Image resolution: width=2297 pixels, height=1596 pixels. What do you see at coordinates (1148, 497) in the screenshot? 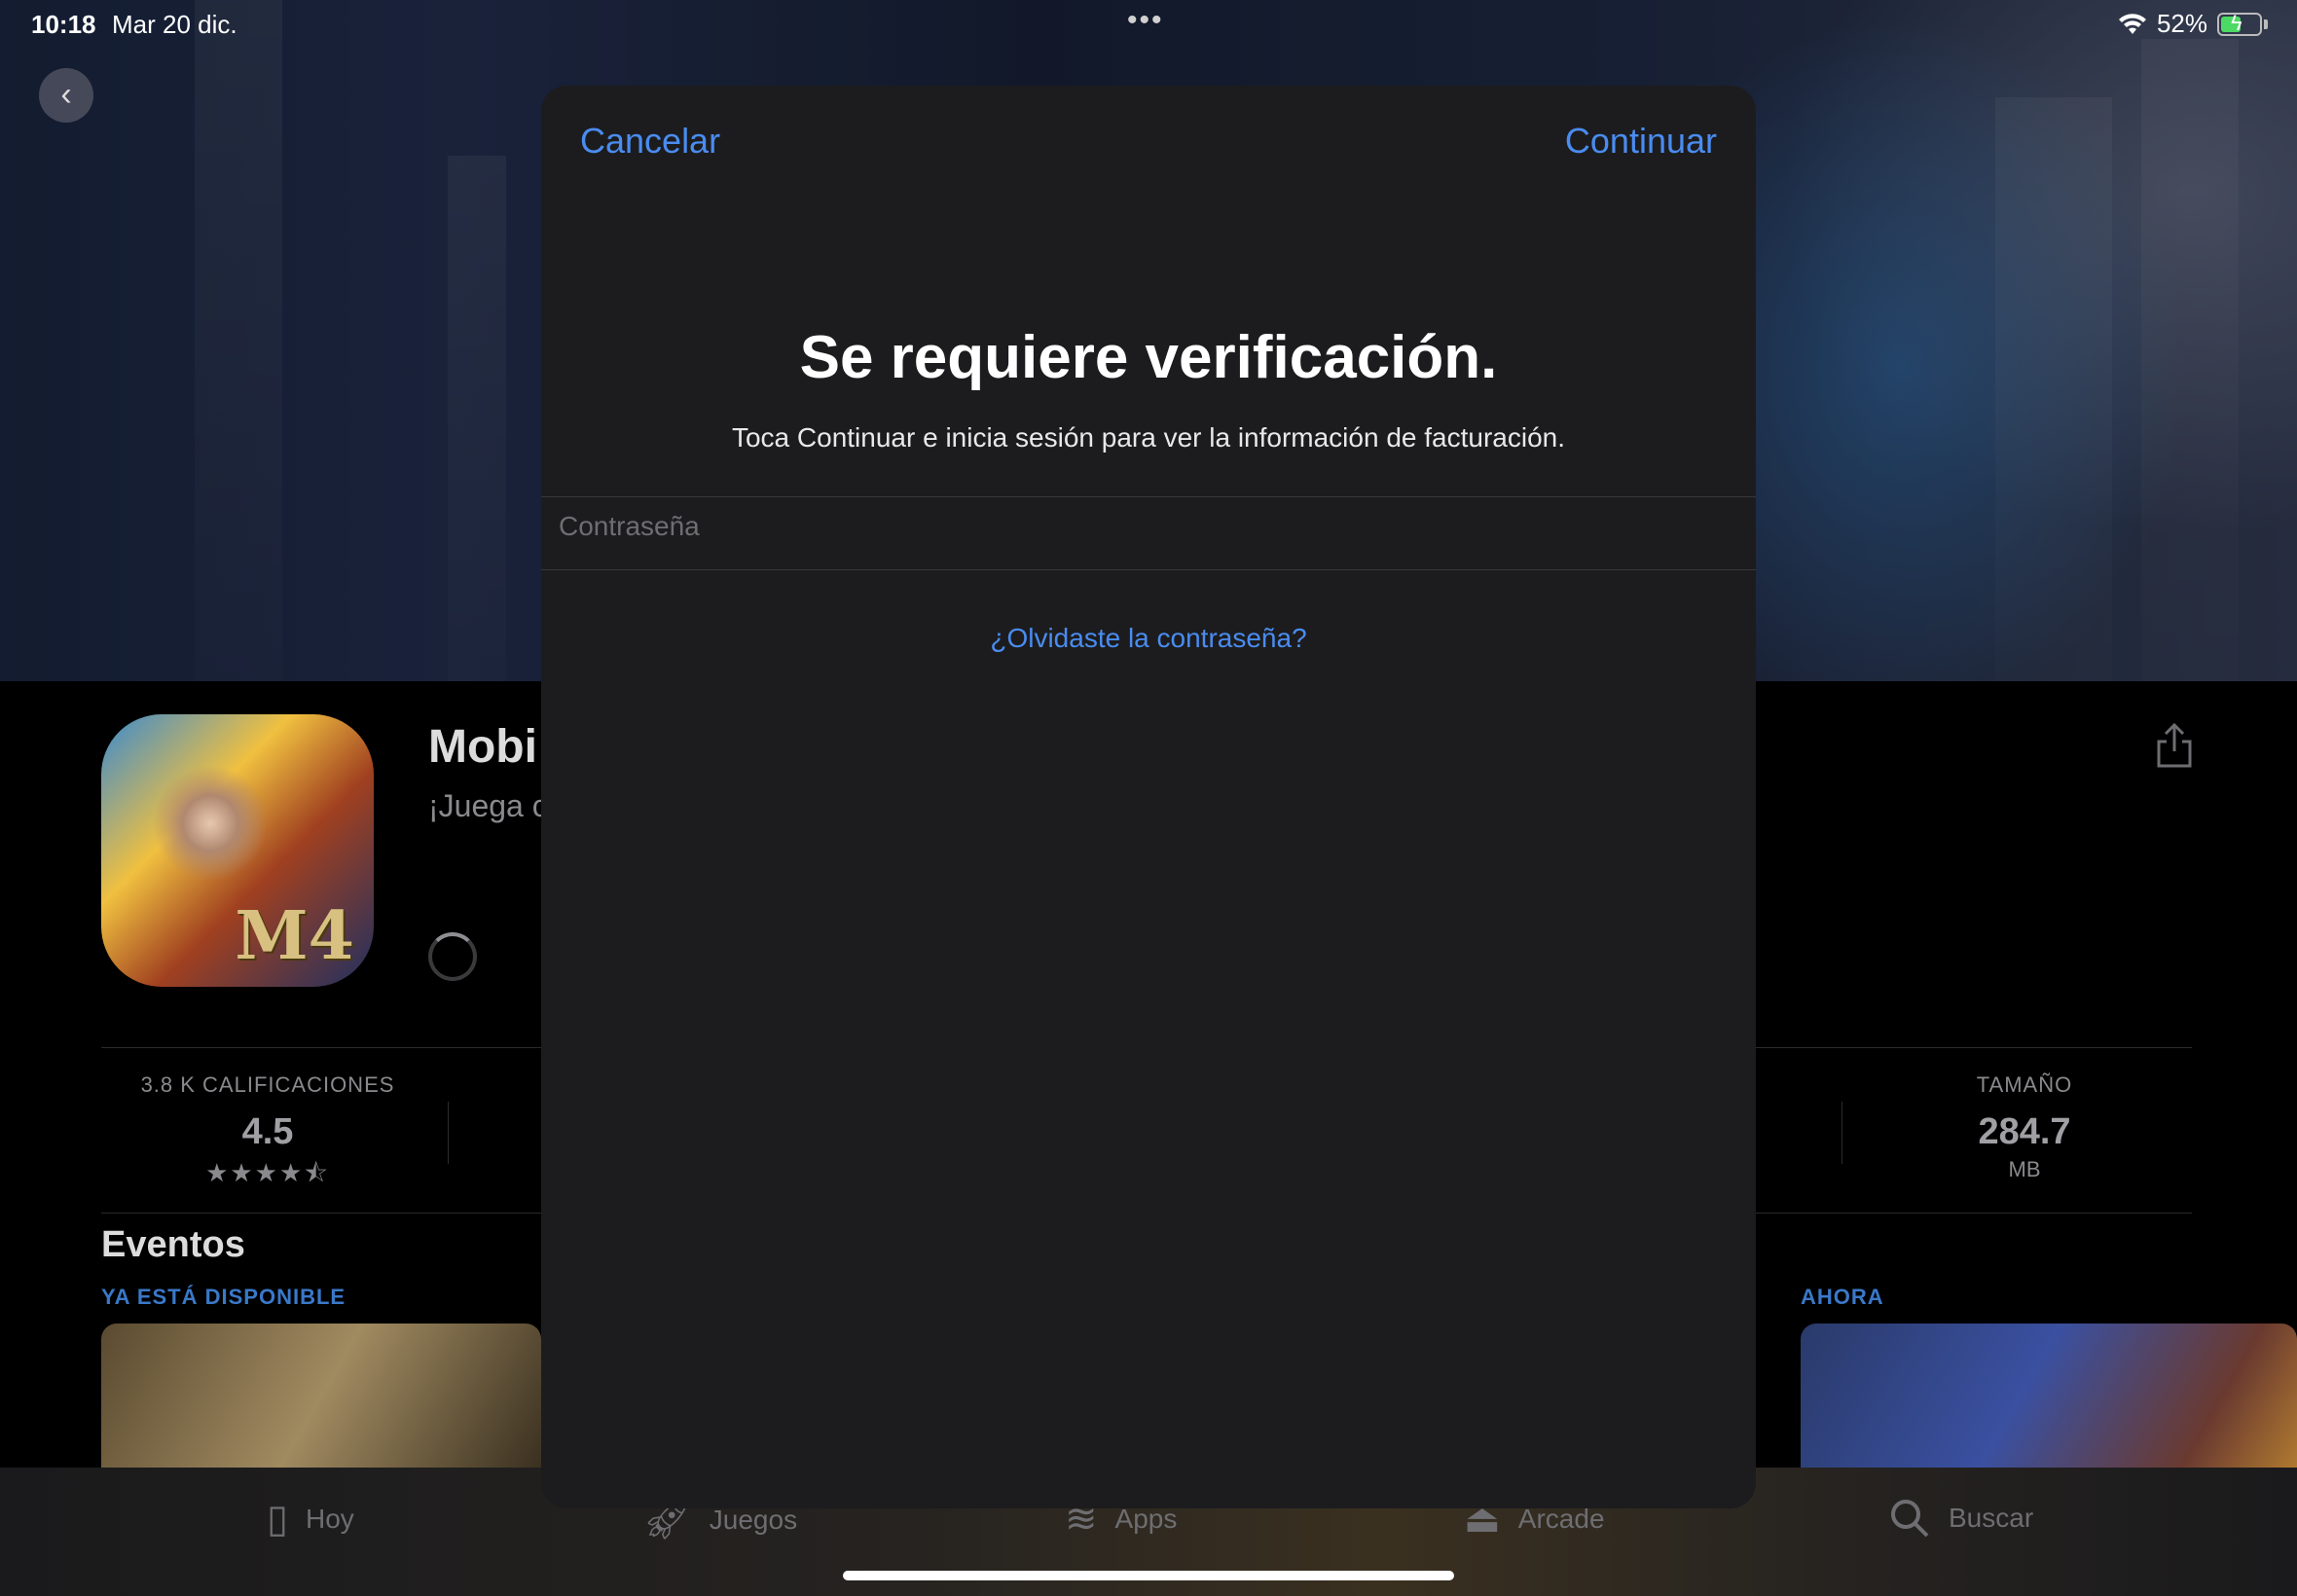
I see `input-top-divider` at bounding box center [1148, 497].